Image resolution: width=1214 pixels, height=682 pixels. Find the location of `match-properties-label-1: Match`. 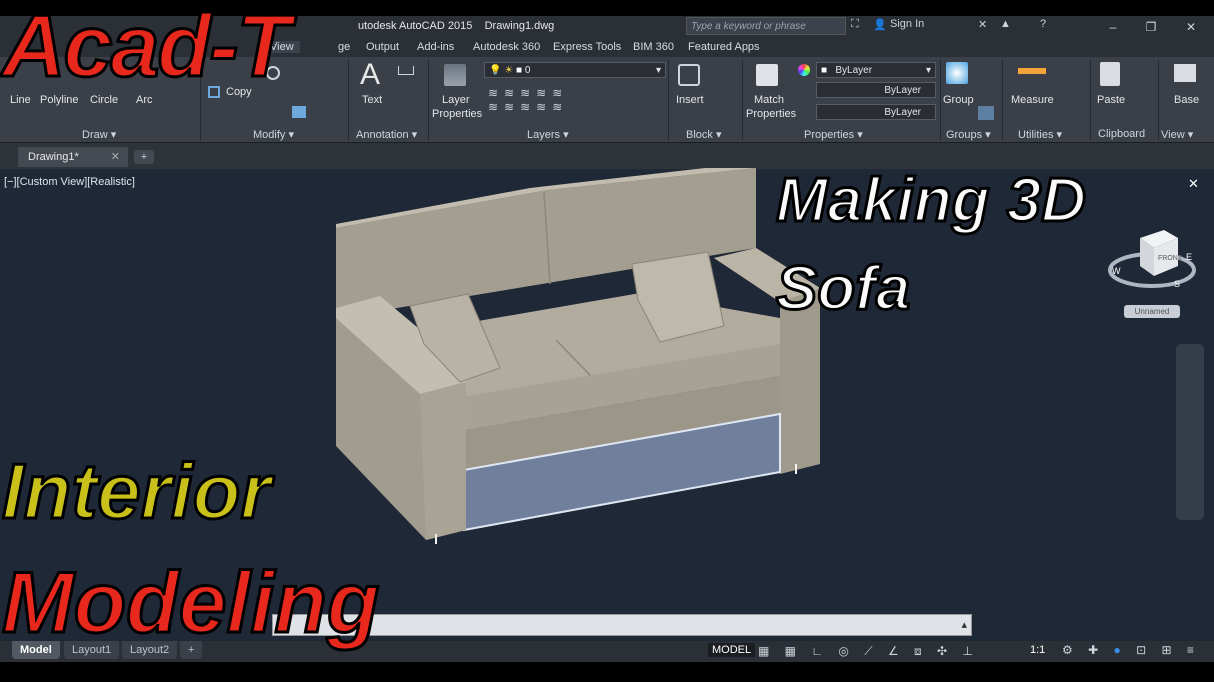

match-properties-label-1: Match is located at coordinates (769, 100).